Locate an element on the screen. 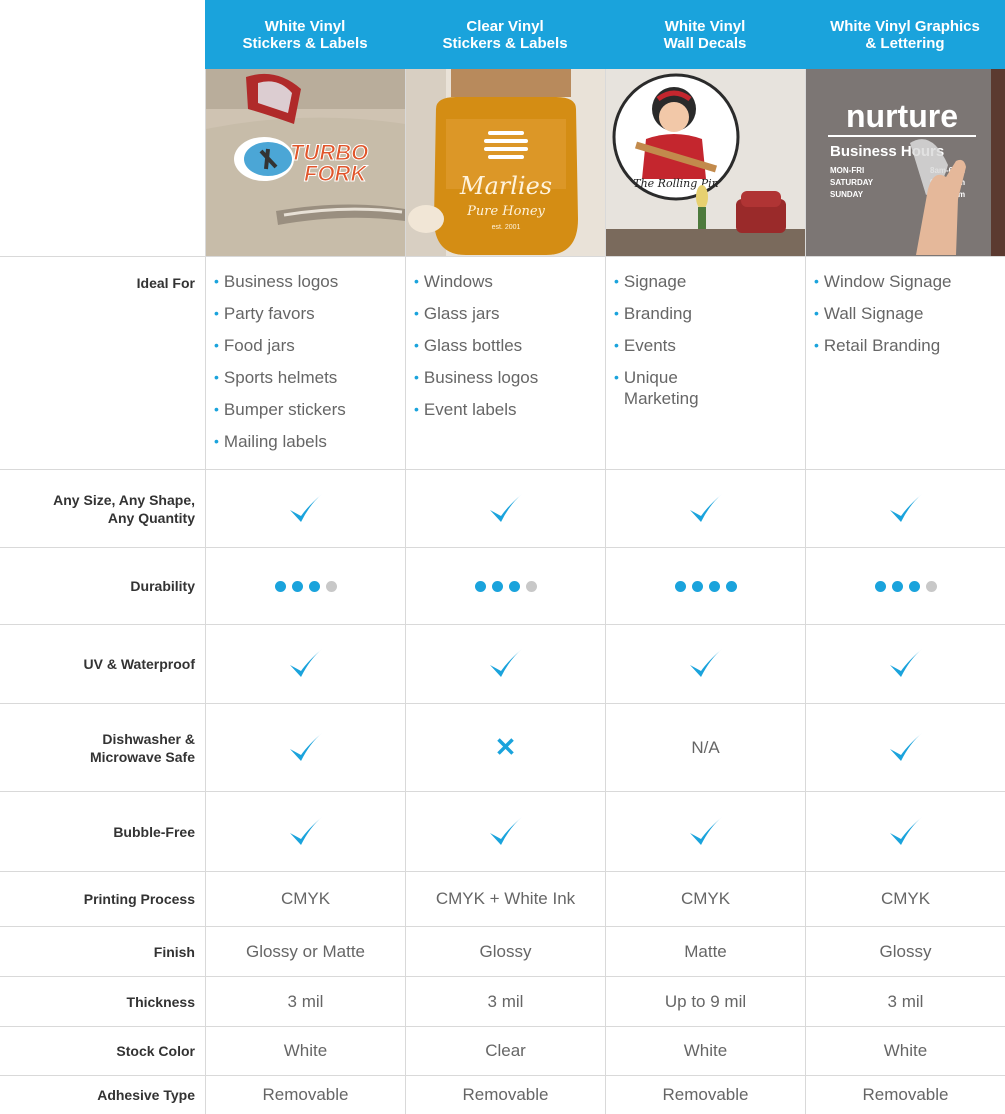  column-title-line1: Clear Vinyl is located at coordinates (505, 26).